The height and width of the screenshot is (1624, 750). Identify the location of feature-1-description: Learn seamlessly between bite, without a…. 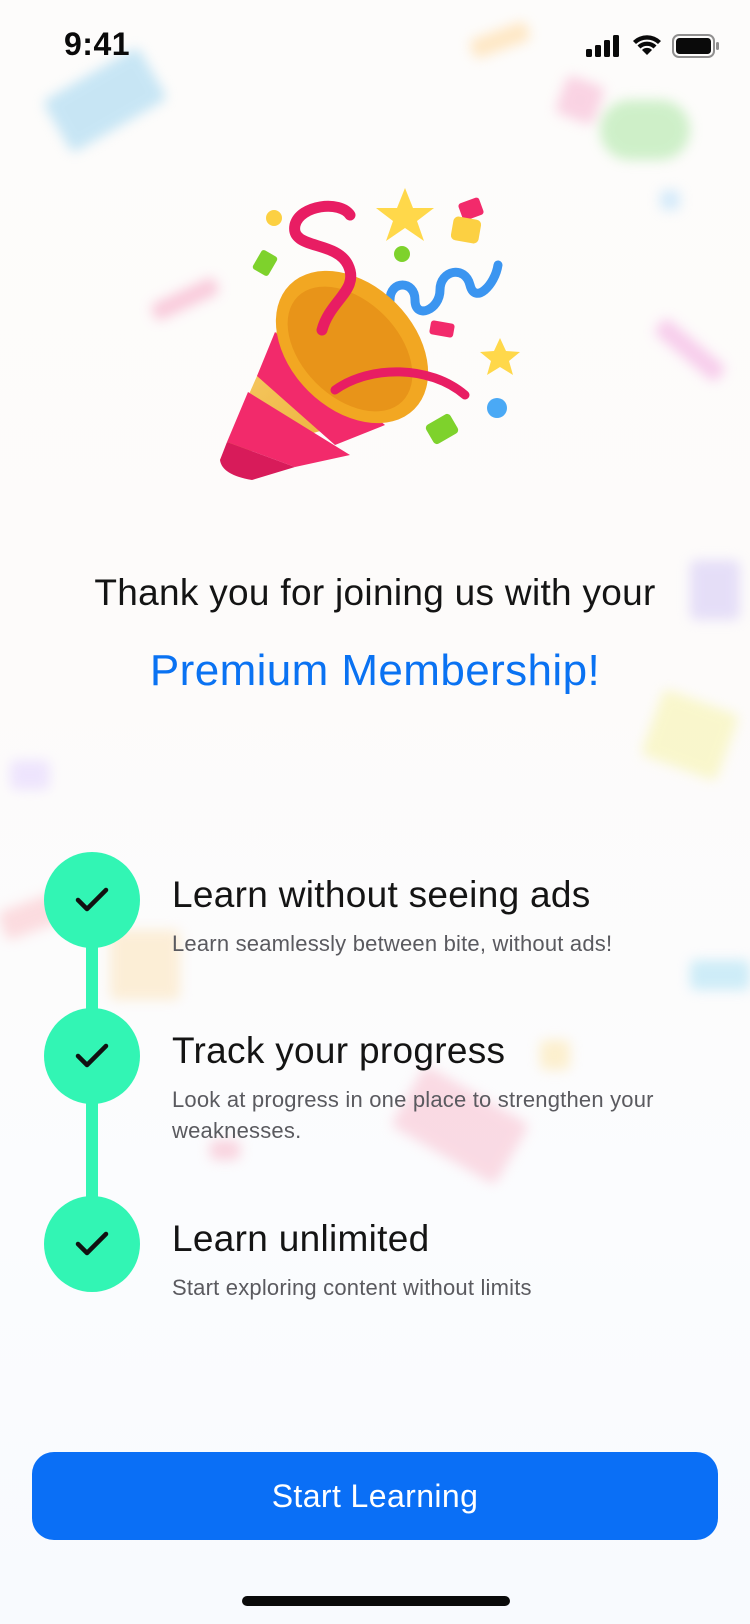
(392, 943).